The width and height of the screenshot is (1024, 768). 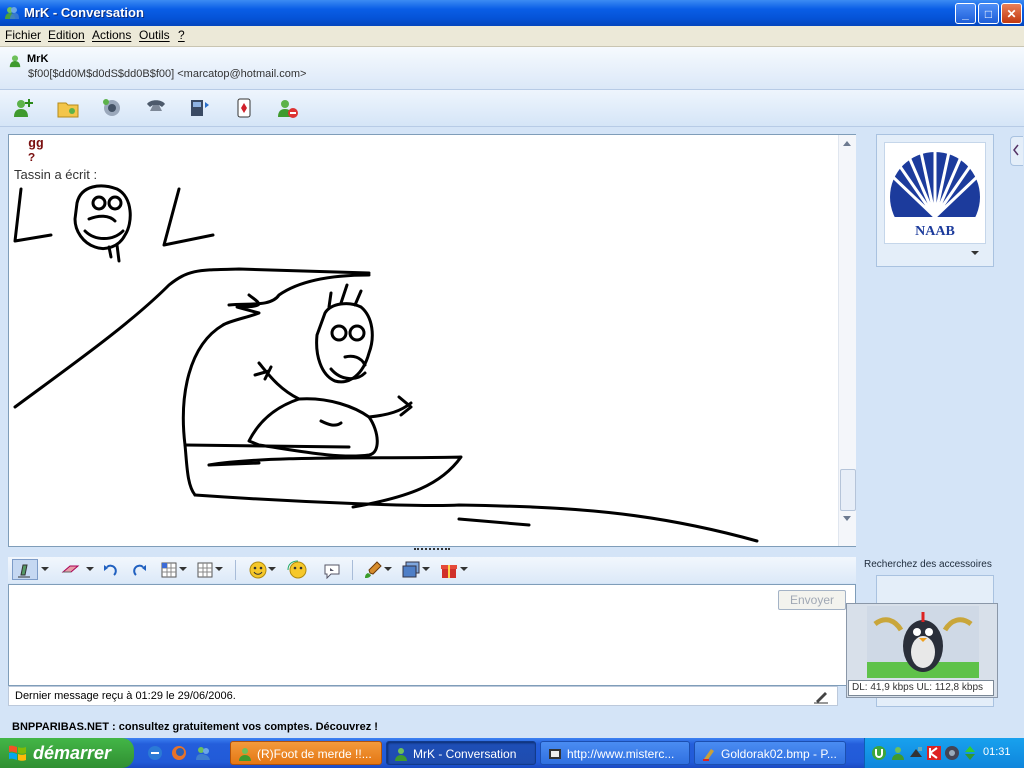 I want to click on start-button: démarrer, so click(x=67, y=753).